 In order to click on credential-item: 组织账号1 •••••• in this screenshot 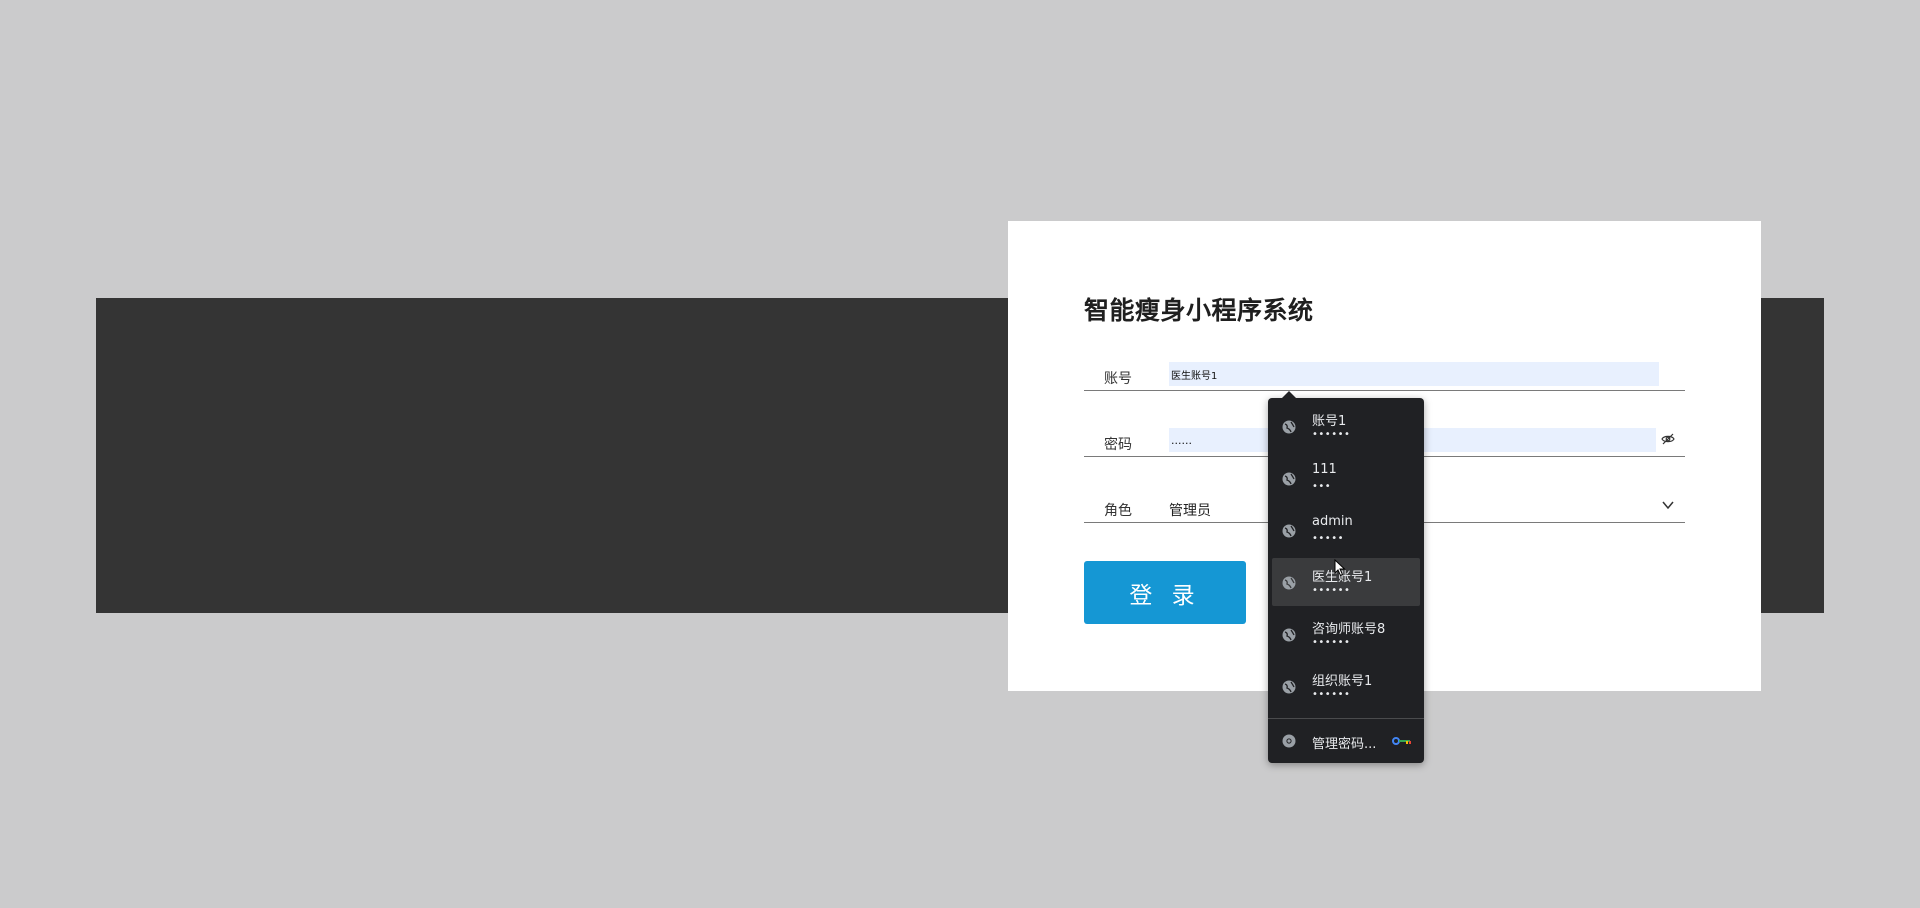, I will do `click(1346, 686)`.